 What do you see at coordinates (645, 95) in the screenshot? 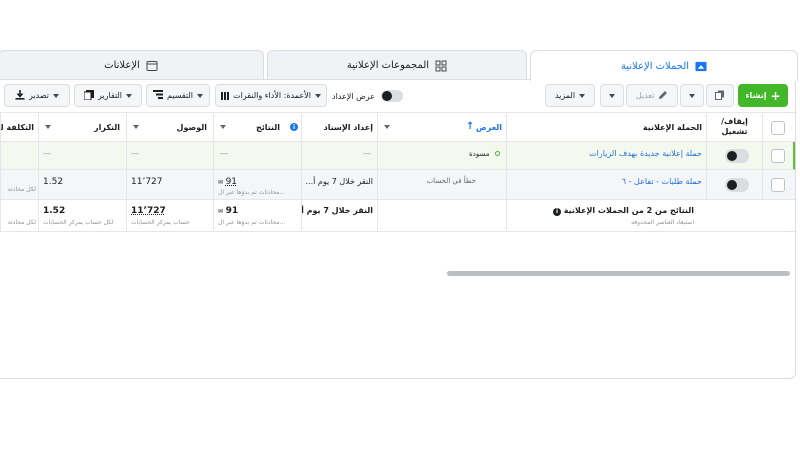
I see `edit-label: تعديل` at bounding box center [645, 95].